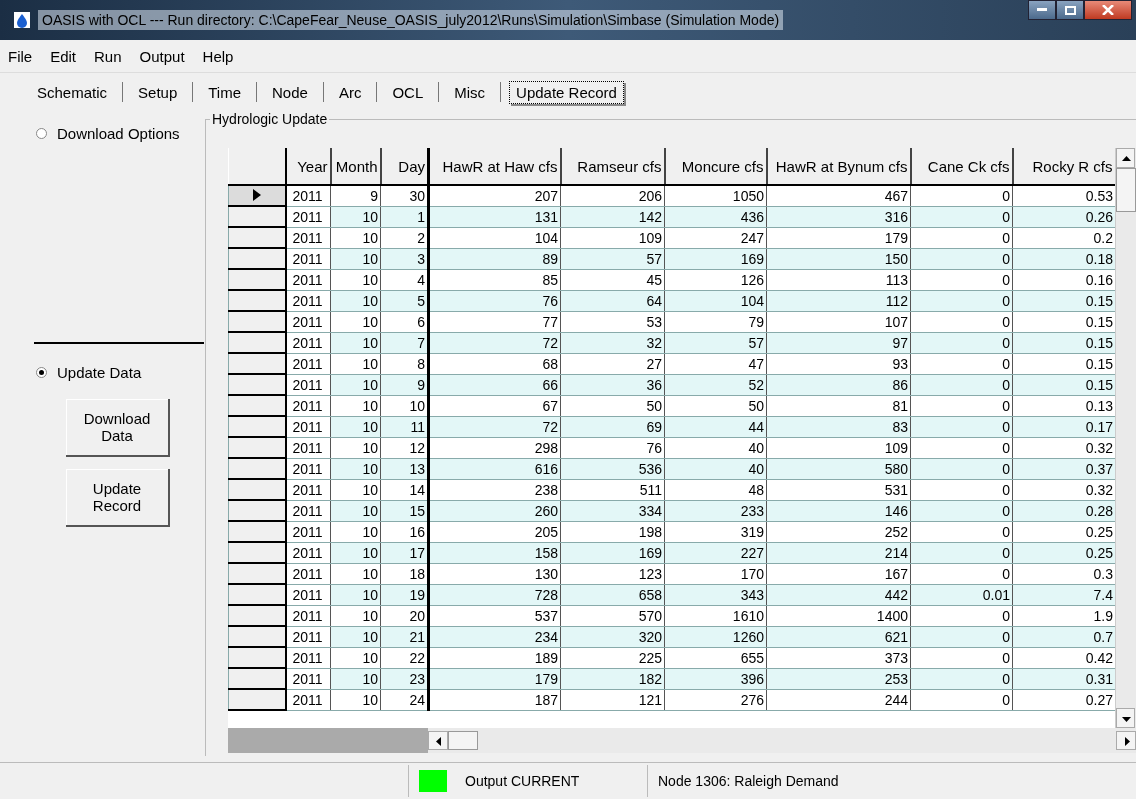  What do you see at coordinates (612, 405) in the screenshot?
I see `table-cell: 50` at bounding box center [612, 405].